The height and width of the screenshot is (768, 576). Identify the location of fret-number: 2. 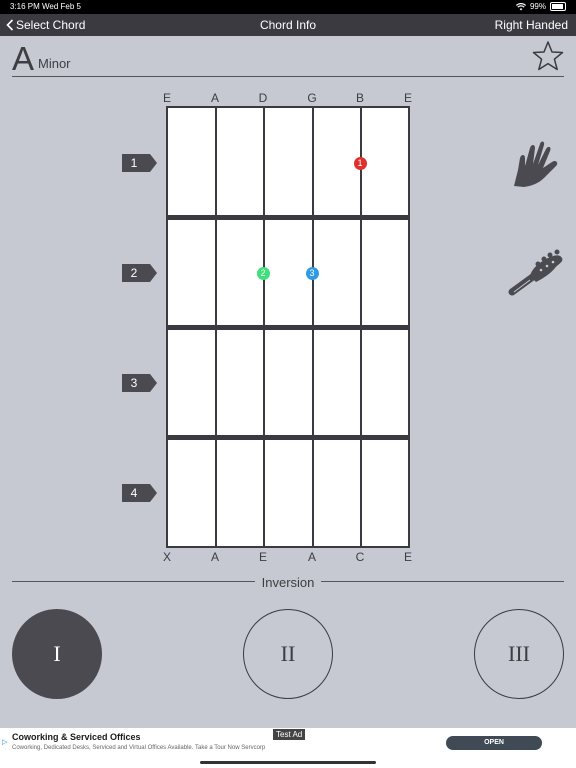
(134, 273).